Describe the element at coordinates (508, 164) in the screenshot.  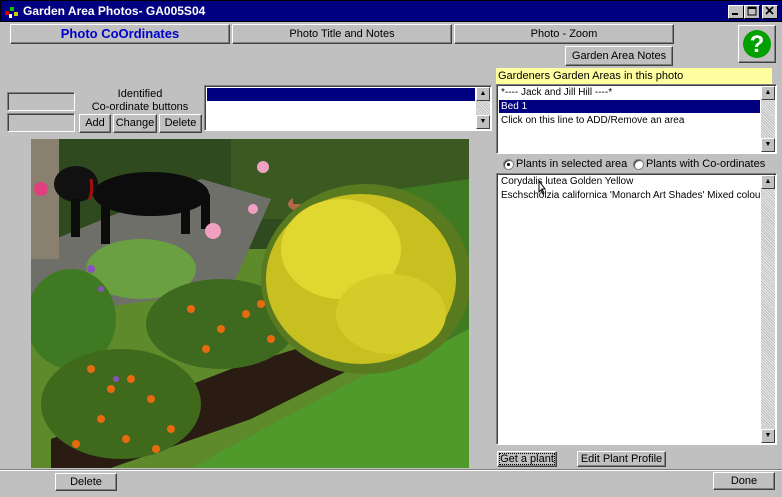
I see `radio-plants-in-selected-area` at that location.